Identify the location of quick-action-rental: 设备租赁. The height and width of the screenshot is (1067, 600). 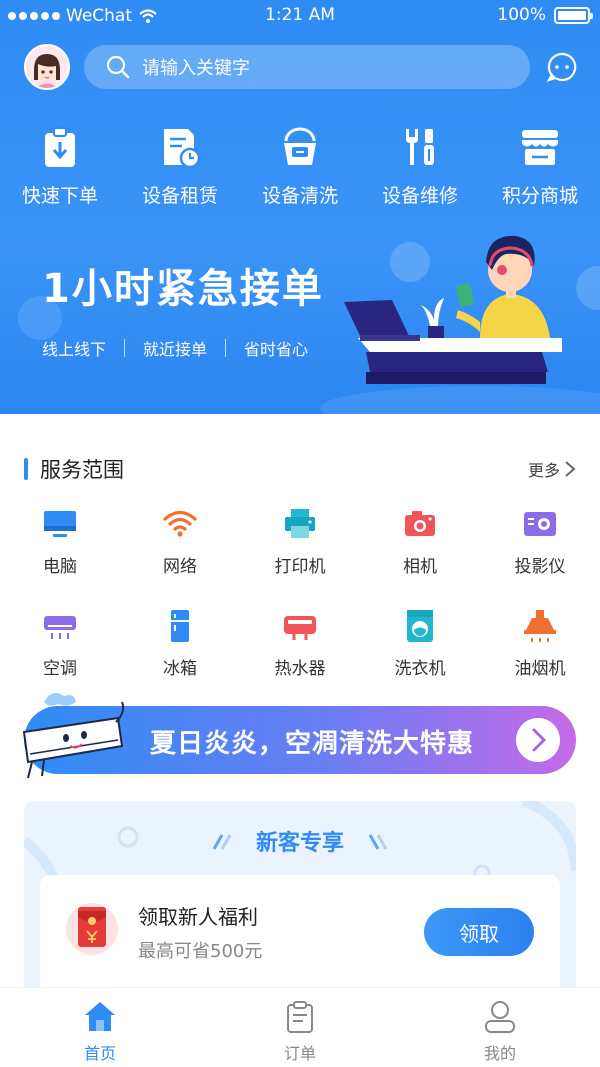
(180, 166).